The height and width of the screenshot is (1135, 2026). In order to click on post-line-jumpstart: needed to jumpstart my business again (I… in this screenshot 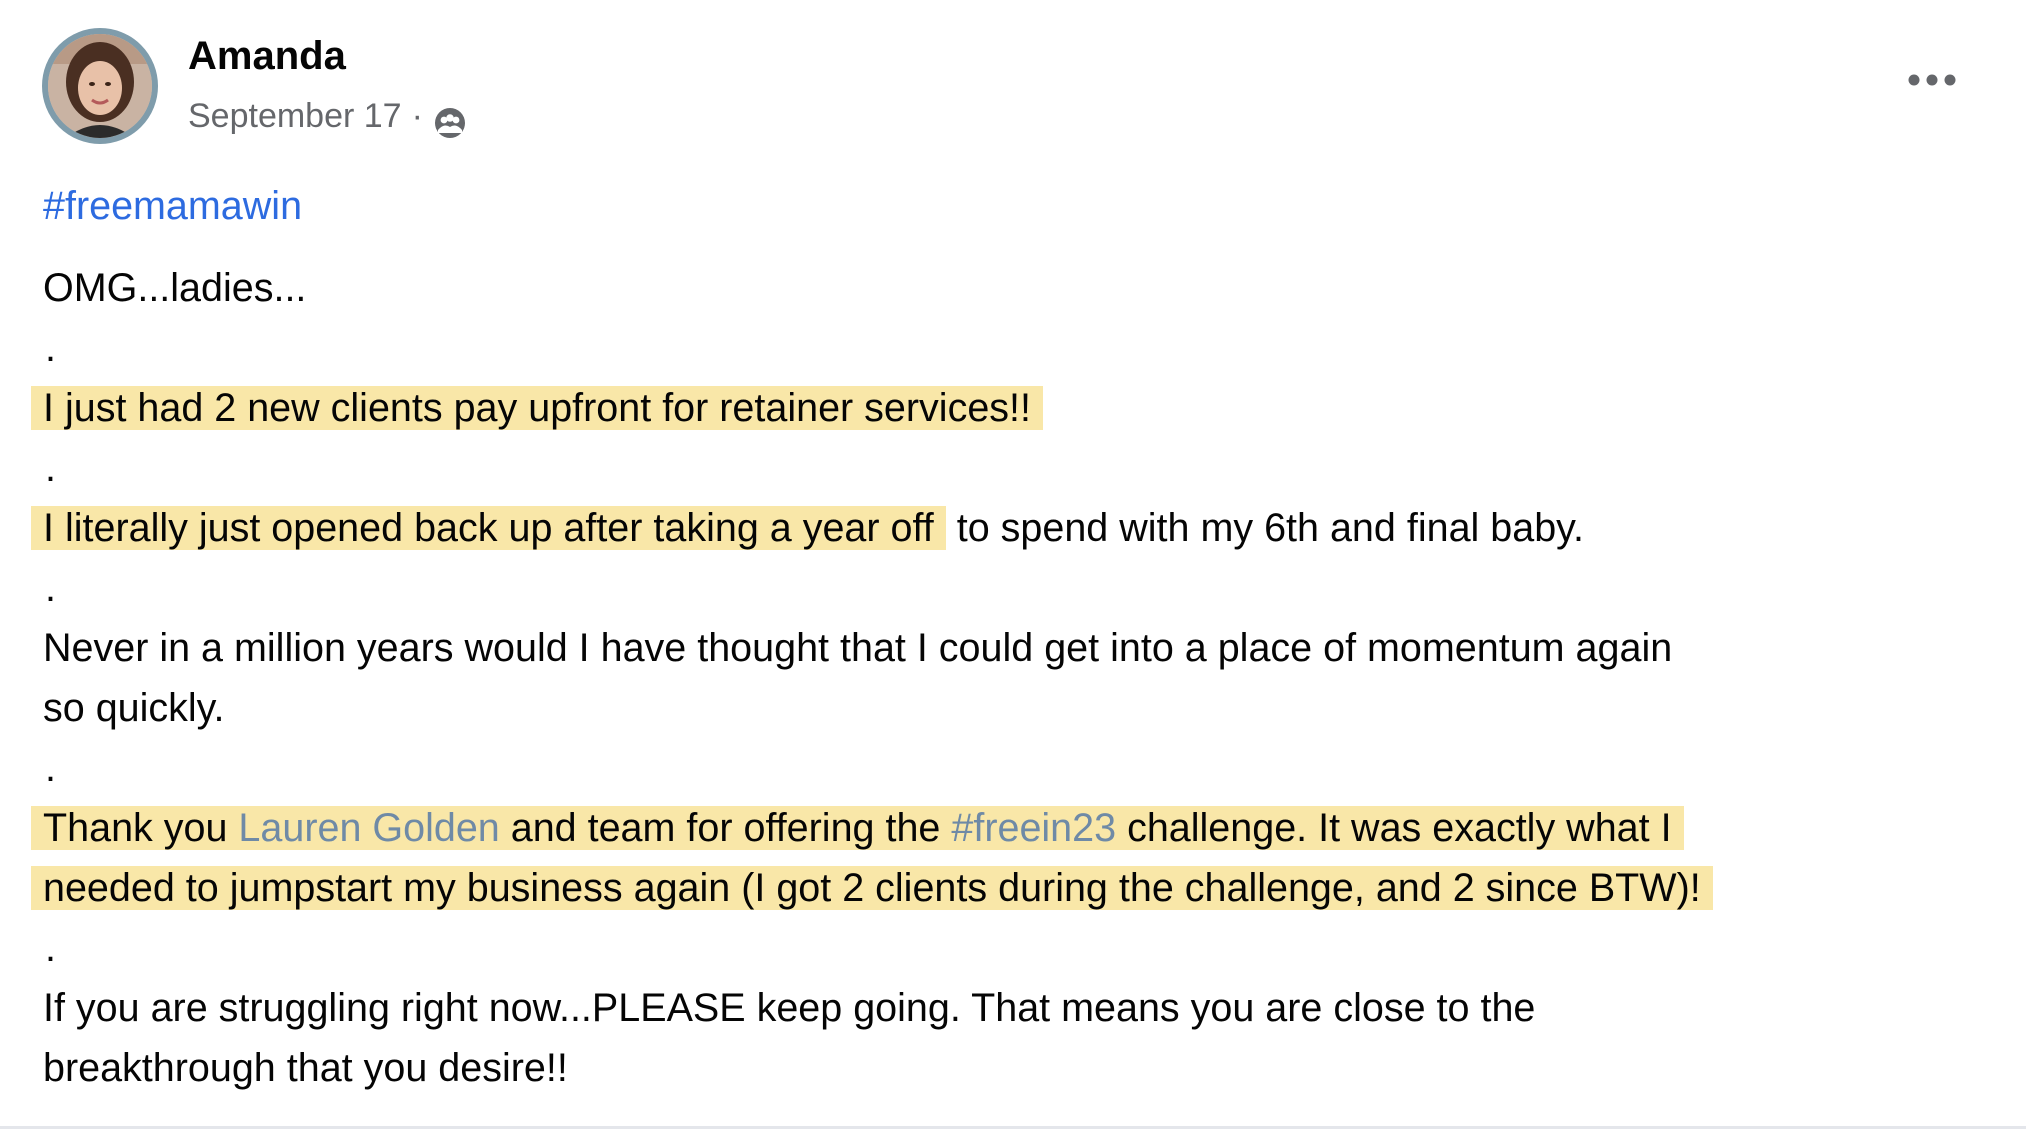, I will do `click(1012, 888)`.